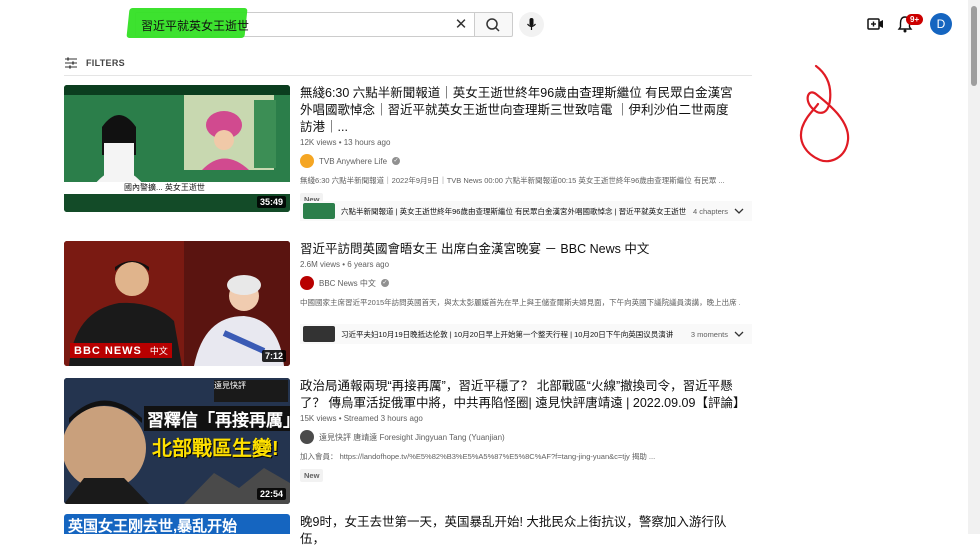 Image resolution: width=980 pixels, height=548 pixels. Describe the element at coordinates (318, 418) in the screenshot. I see `view-count: 15K views` at that location.